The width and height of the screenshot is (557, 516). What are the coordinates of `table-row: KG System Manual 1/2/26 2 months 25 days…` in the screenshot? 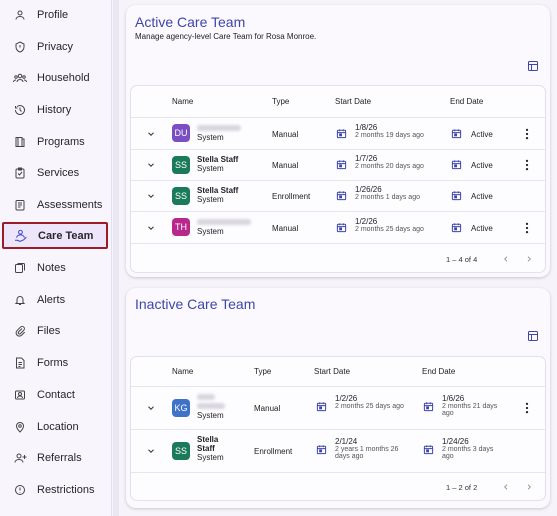 It's located at (338, 407).